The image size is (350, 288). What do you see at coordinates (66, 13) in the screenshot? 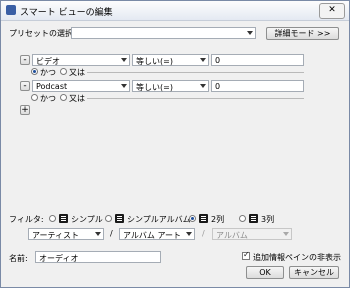
I see `window-title: スマート ビューの編集` at bounding box center [66, 13].